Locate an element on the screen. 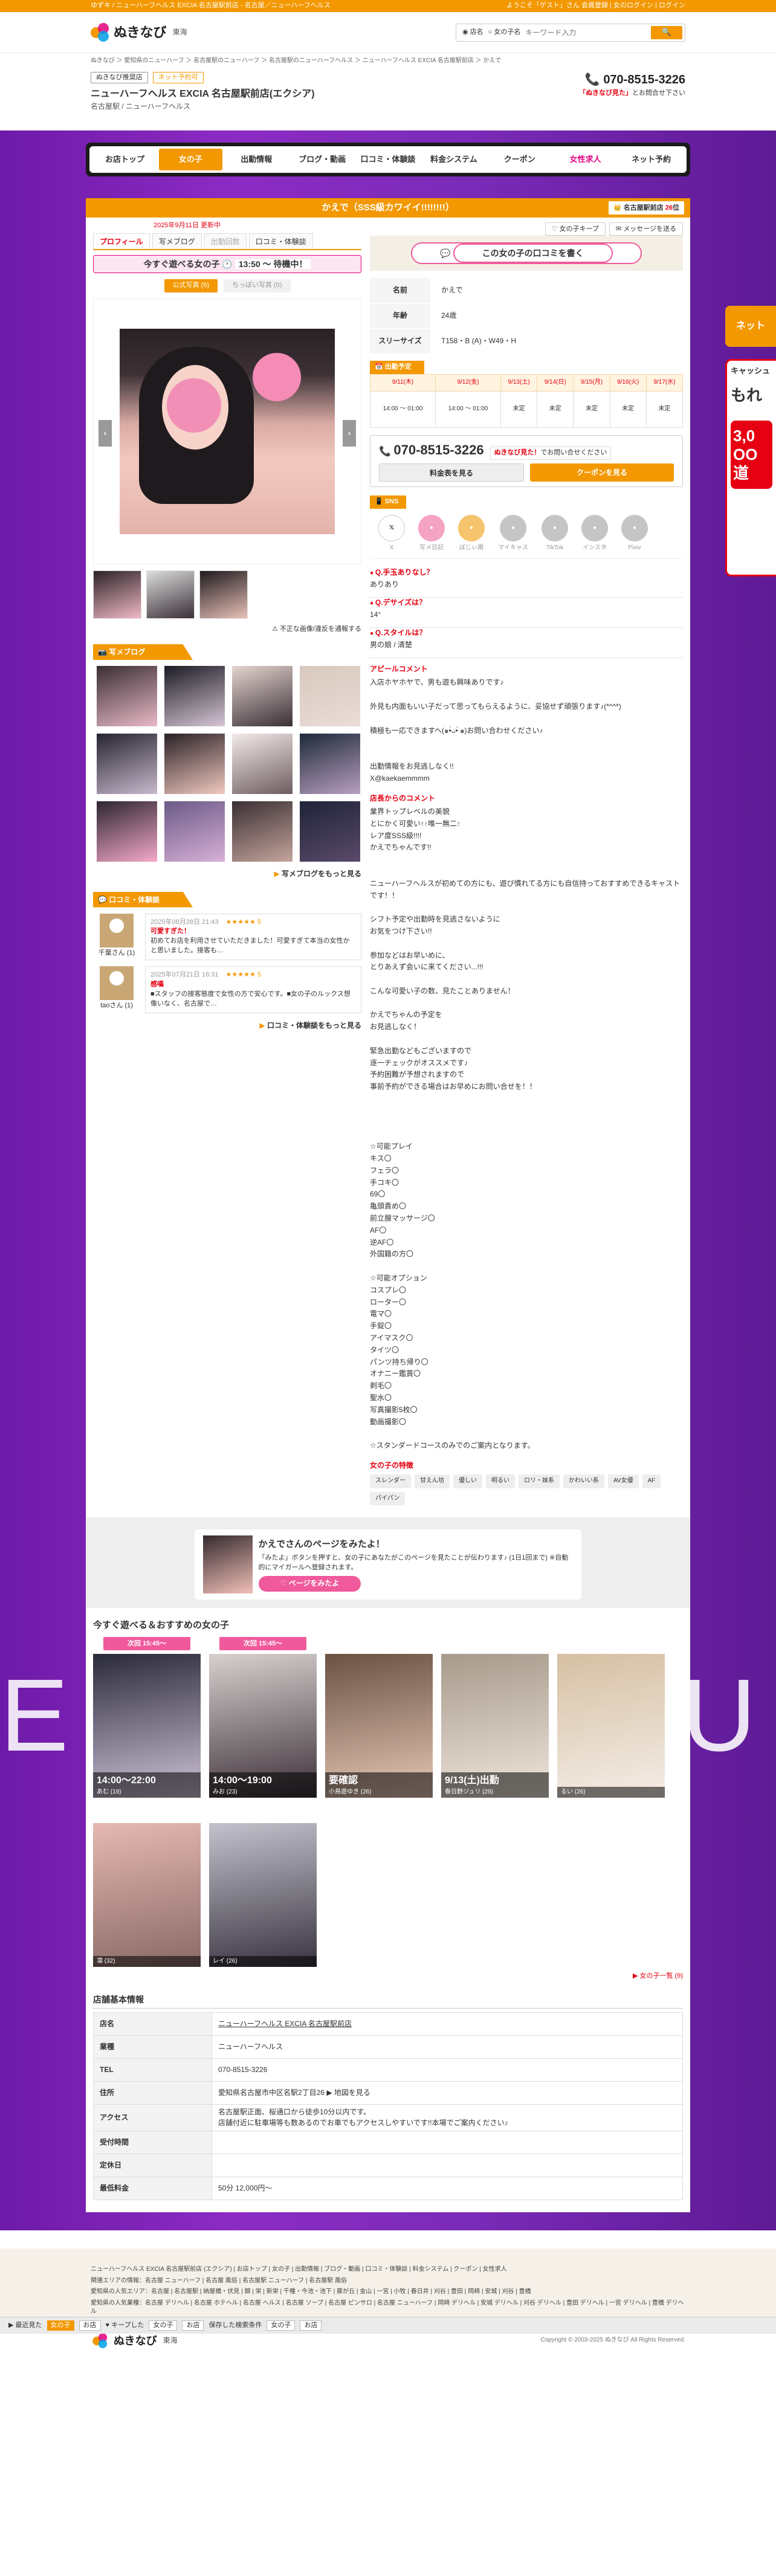  schedule-cell: 未定 is located at coordinates (591, 409).